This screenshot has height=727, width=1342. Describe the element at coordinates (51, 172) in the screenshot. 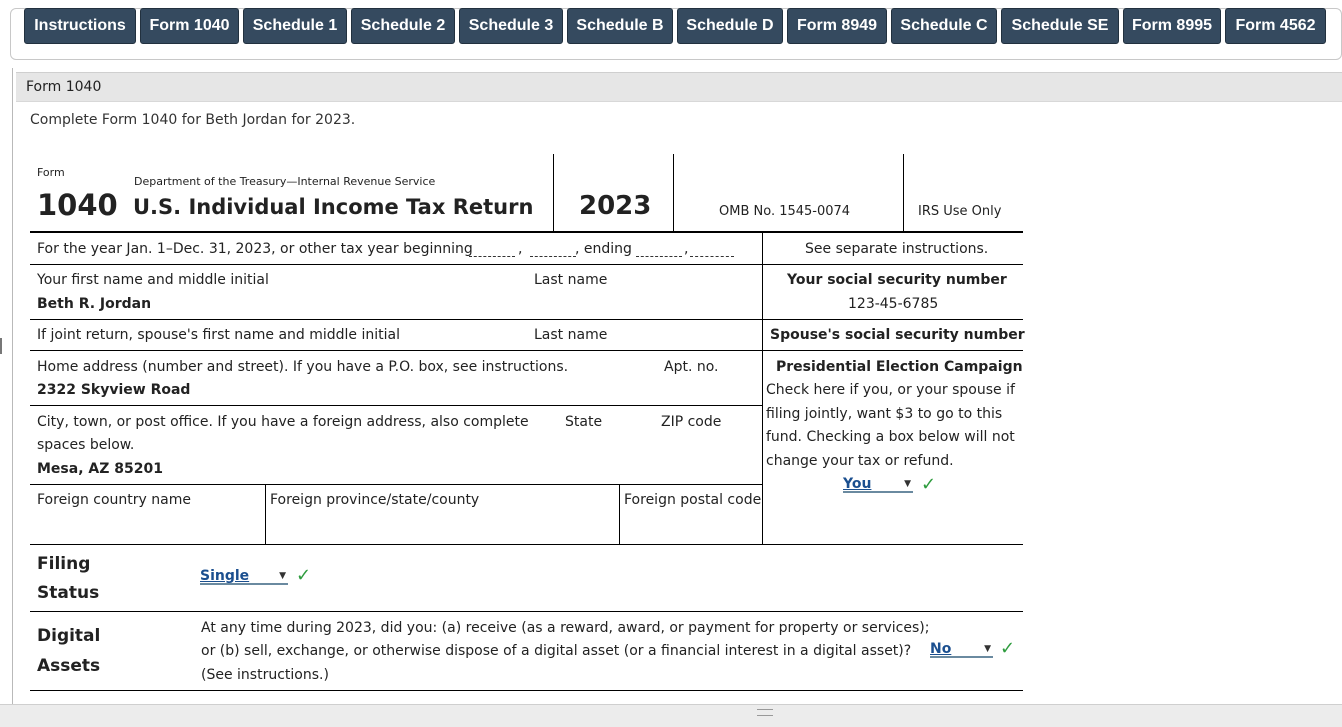

I see `form-label: Form` at that location.